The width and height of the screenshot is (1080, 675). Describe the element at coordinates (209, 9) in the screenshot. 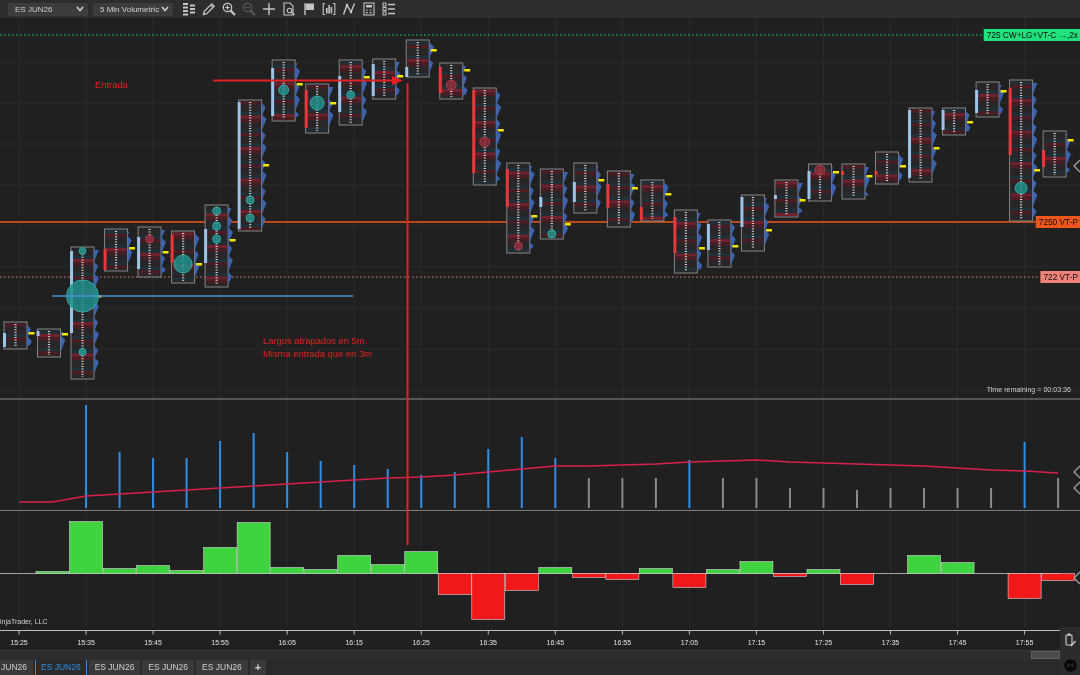

I see `pencil-icon` at that location.